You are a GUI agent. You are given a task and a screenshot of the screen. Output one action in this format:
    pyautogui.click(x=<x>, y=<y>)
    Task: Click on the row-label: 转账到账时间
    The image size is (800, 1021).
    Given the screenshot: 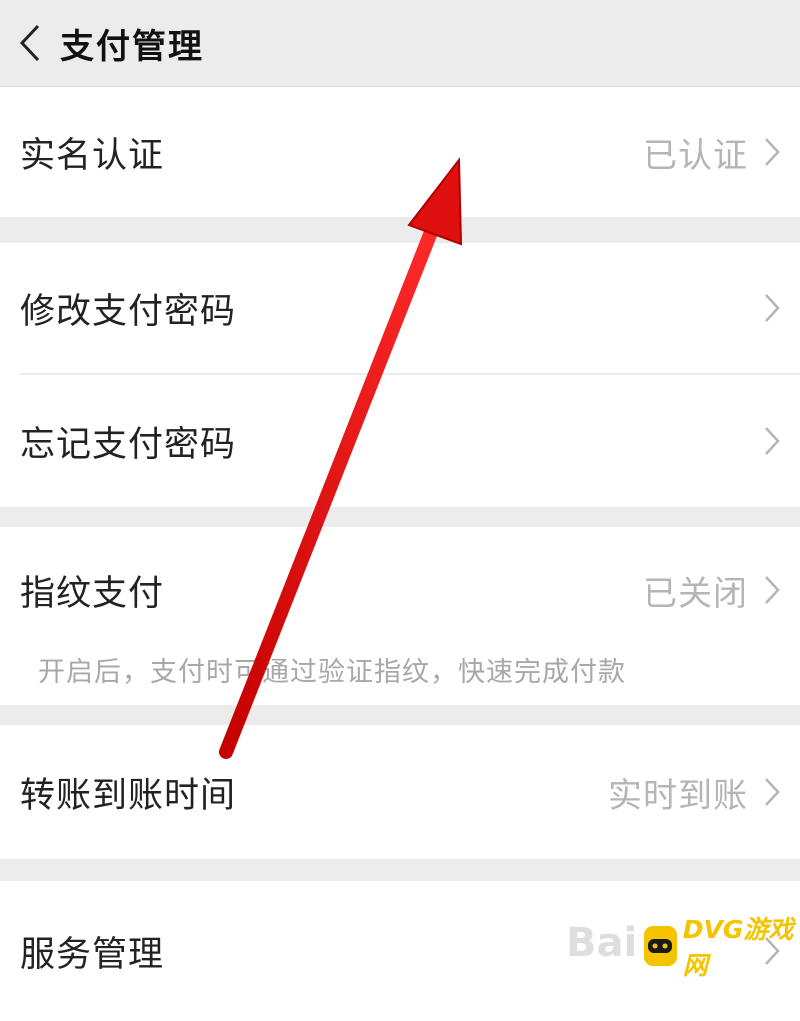 What is the action you would take?
    pyautogui.click(x=128, y=795)
    